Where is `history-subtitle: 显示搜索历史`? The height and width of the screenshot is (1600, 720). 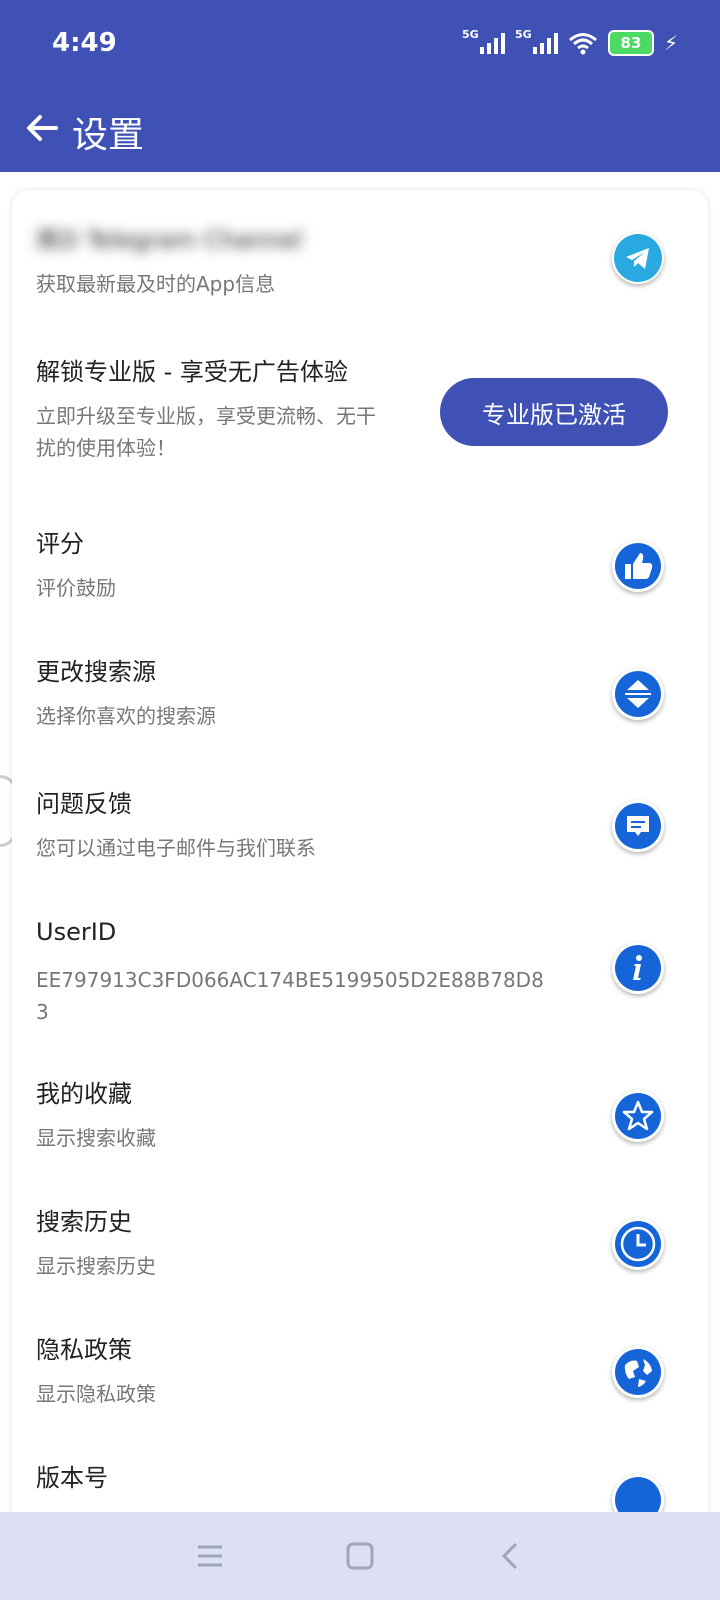 history-subtitle: 显示搜索历史 is located at coordinates (96, 1266).